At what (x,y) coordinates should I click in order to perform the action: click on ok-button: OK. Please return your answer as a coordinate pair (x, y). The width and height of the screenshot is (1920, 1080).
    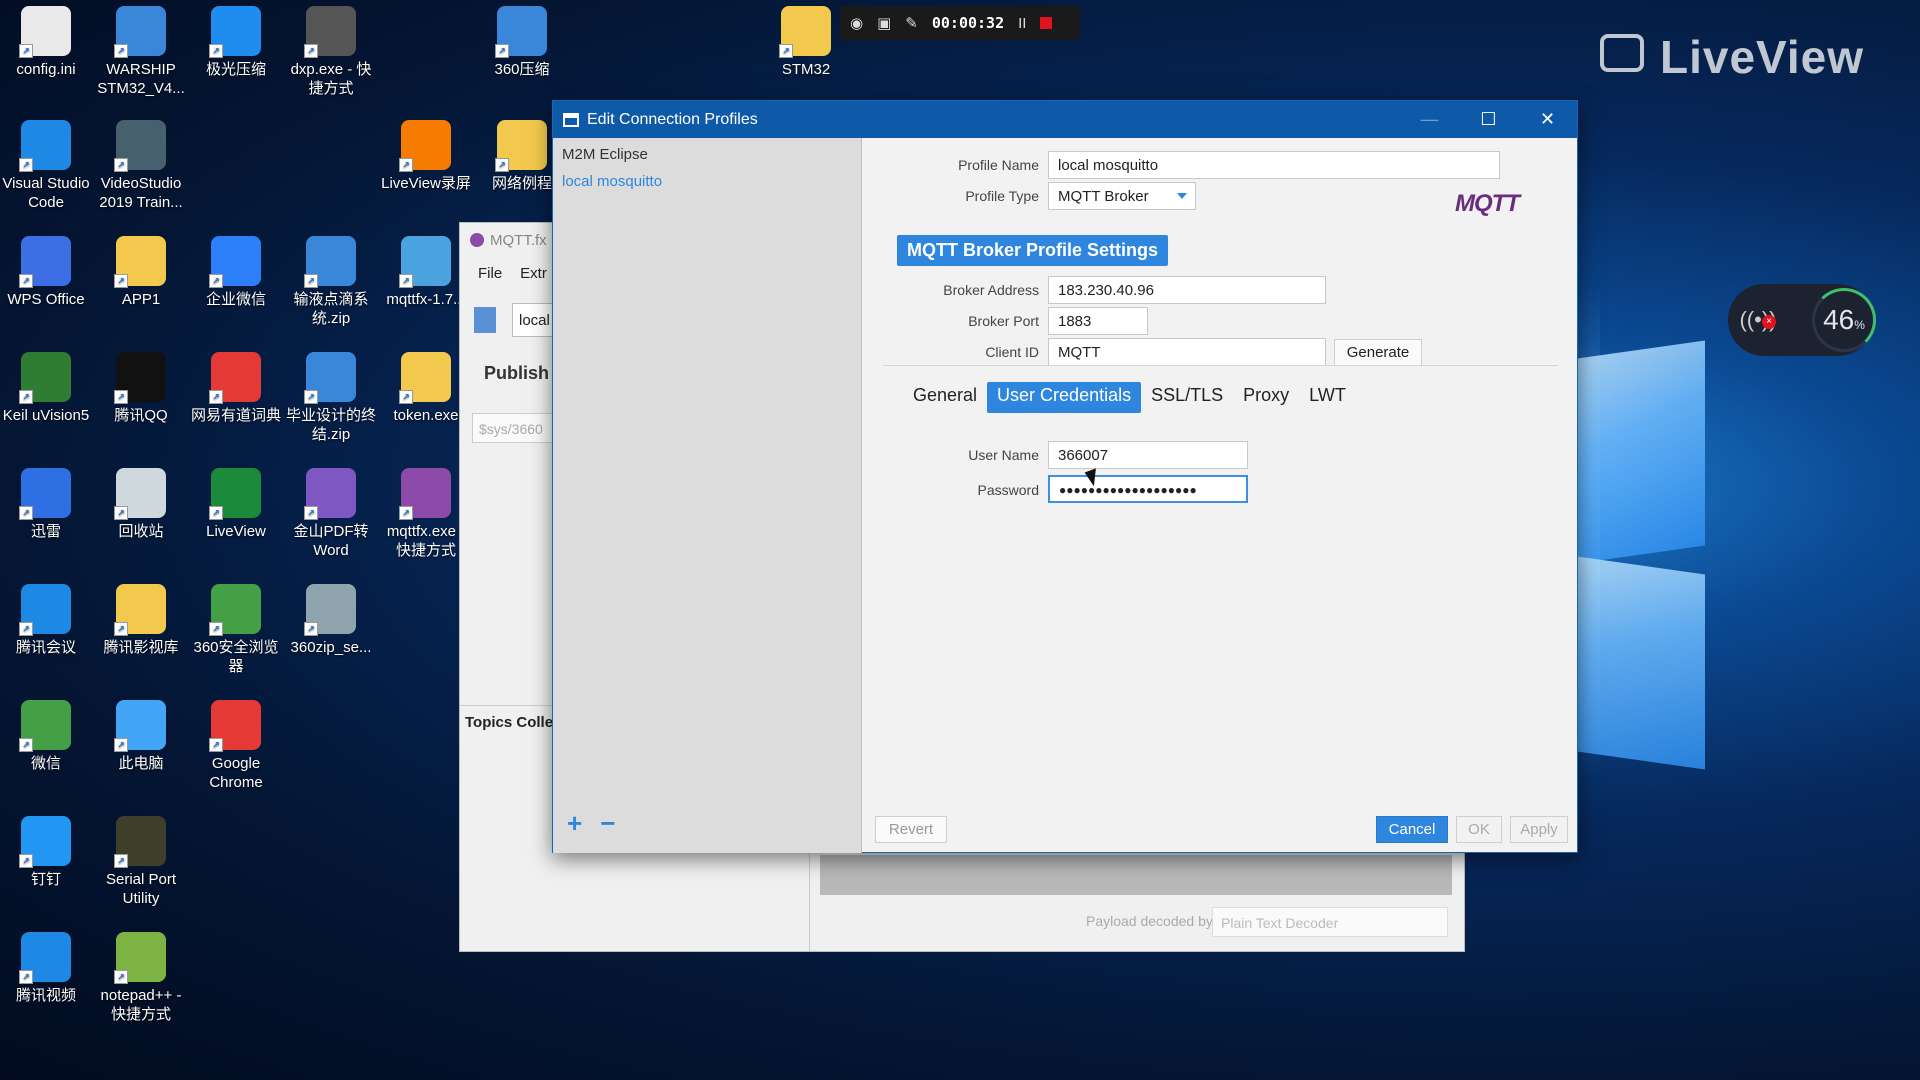
    Looking at the image, I should click on (1479, 829).